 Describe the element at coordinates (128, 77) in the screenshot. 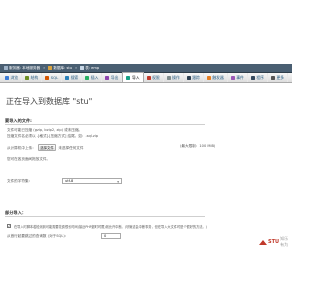

I see `import-icon` at that location.